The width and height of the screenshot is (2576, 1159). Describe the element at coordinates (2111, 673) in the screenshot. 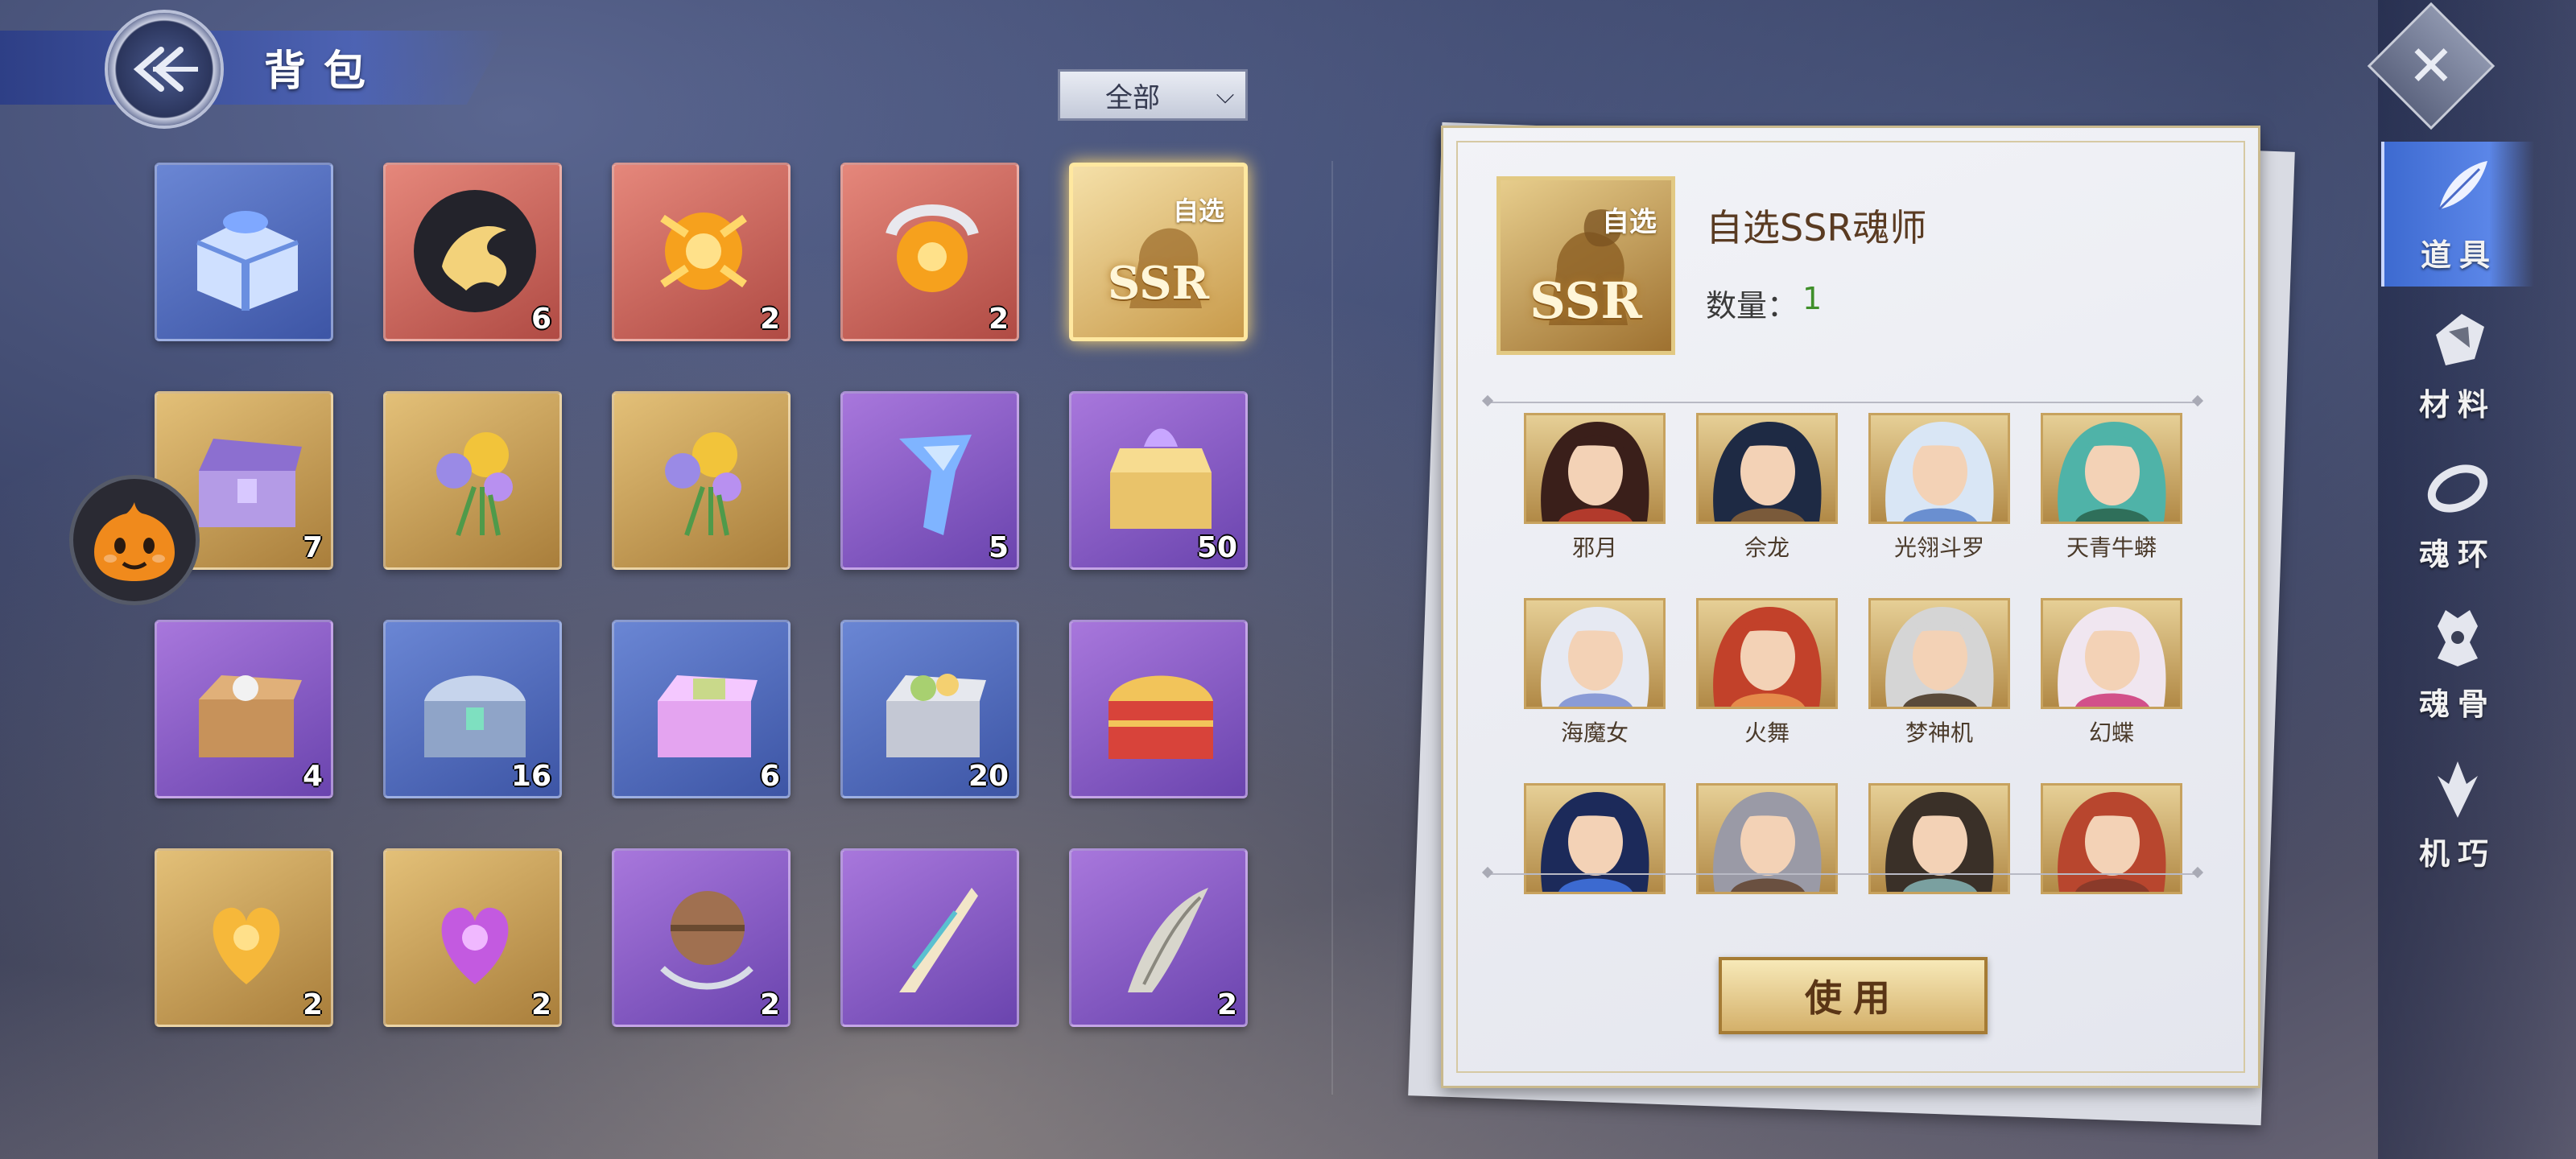

I see `hero-option: 幻蝶` at that location.